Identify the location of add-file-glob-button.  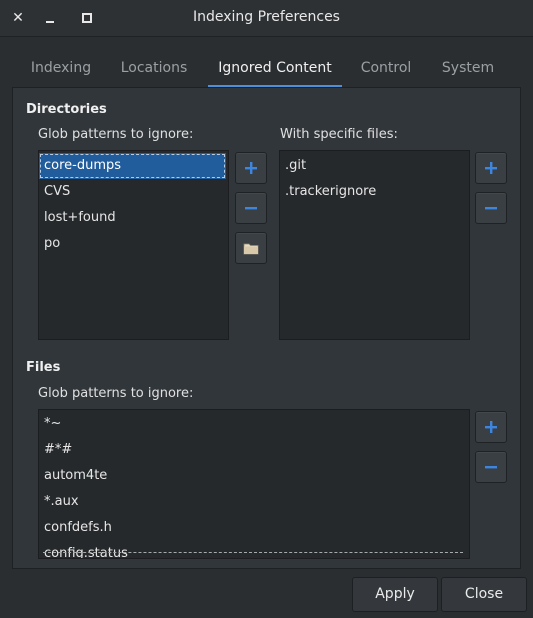
(491, 427).